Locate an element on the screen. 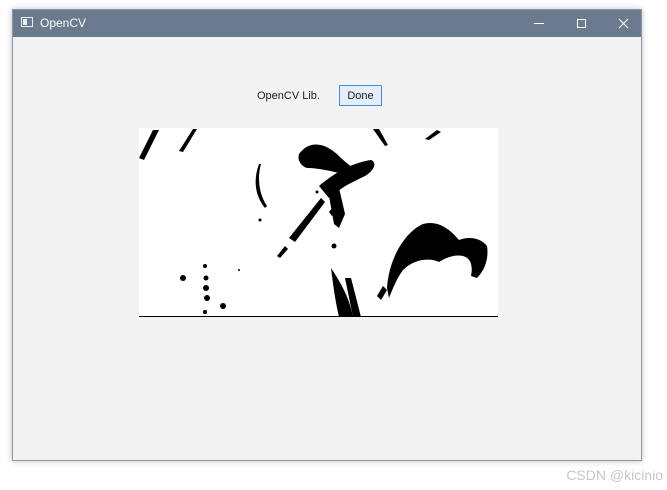 The width and height of the screenshot is (667, 490). close-button is located at coordinates (621, 23).